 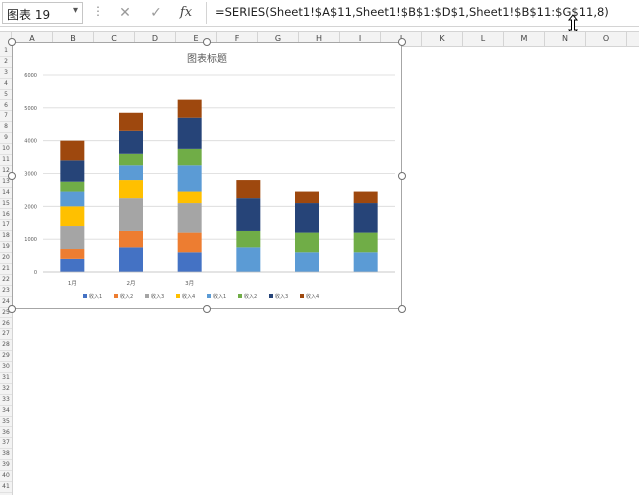 What do you see at coordinates (524, 39) in the screenshot?
I see `column-header-m: M` at bounding box center [524, 39].